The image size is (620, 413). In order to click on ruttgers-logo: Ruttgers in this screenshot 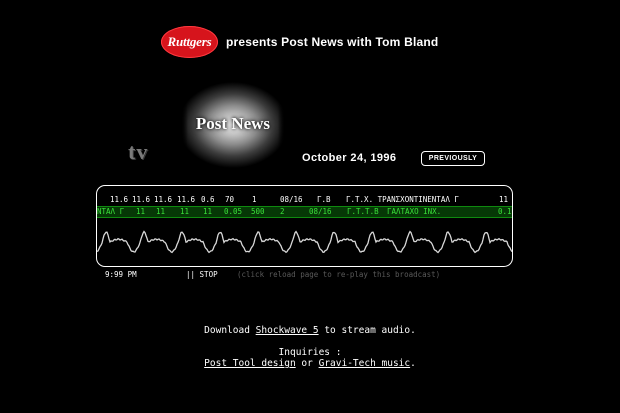, I will do `click(189, 42)`.